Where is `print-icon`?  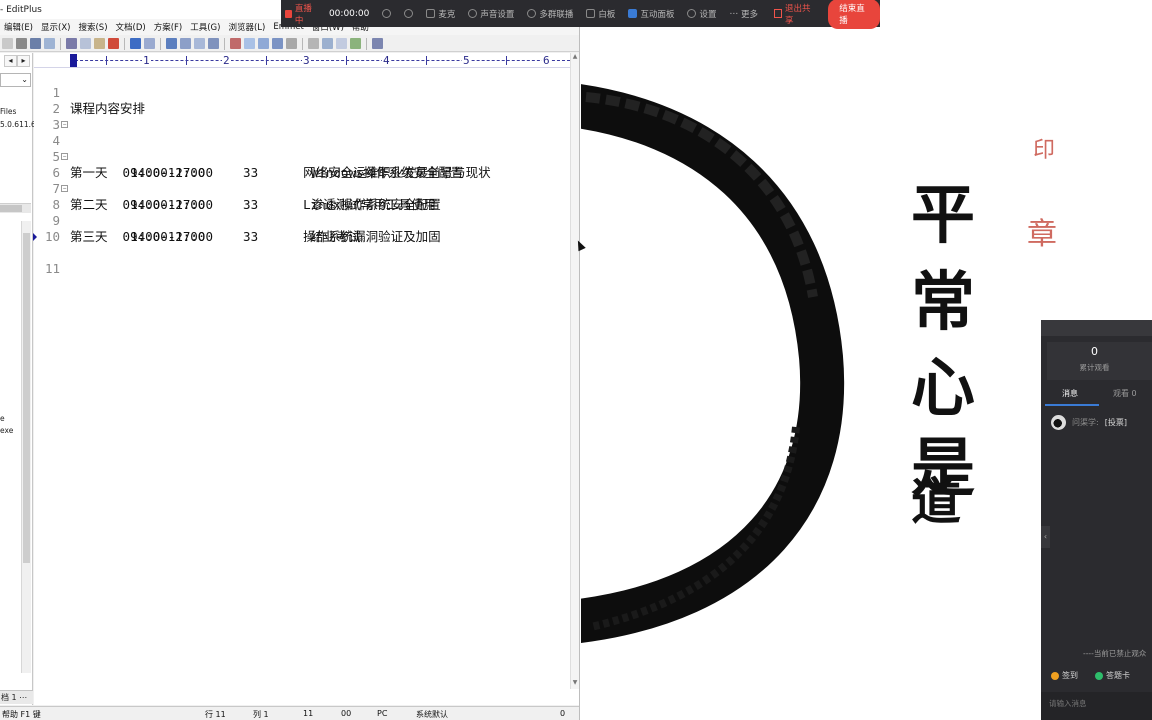 print-icon is located at coordinates (21, 43).